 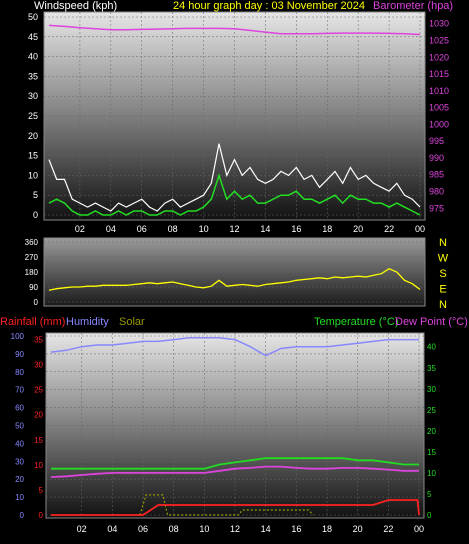 What do you see at coordinates (22, 515) in the screenshot?
I see `humidity-tick-label: 0` at bounding box center [22, 515].